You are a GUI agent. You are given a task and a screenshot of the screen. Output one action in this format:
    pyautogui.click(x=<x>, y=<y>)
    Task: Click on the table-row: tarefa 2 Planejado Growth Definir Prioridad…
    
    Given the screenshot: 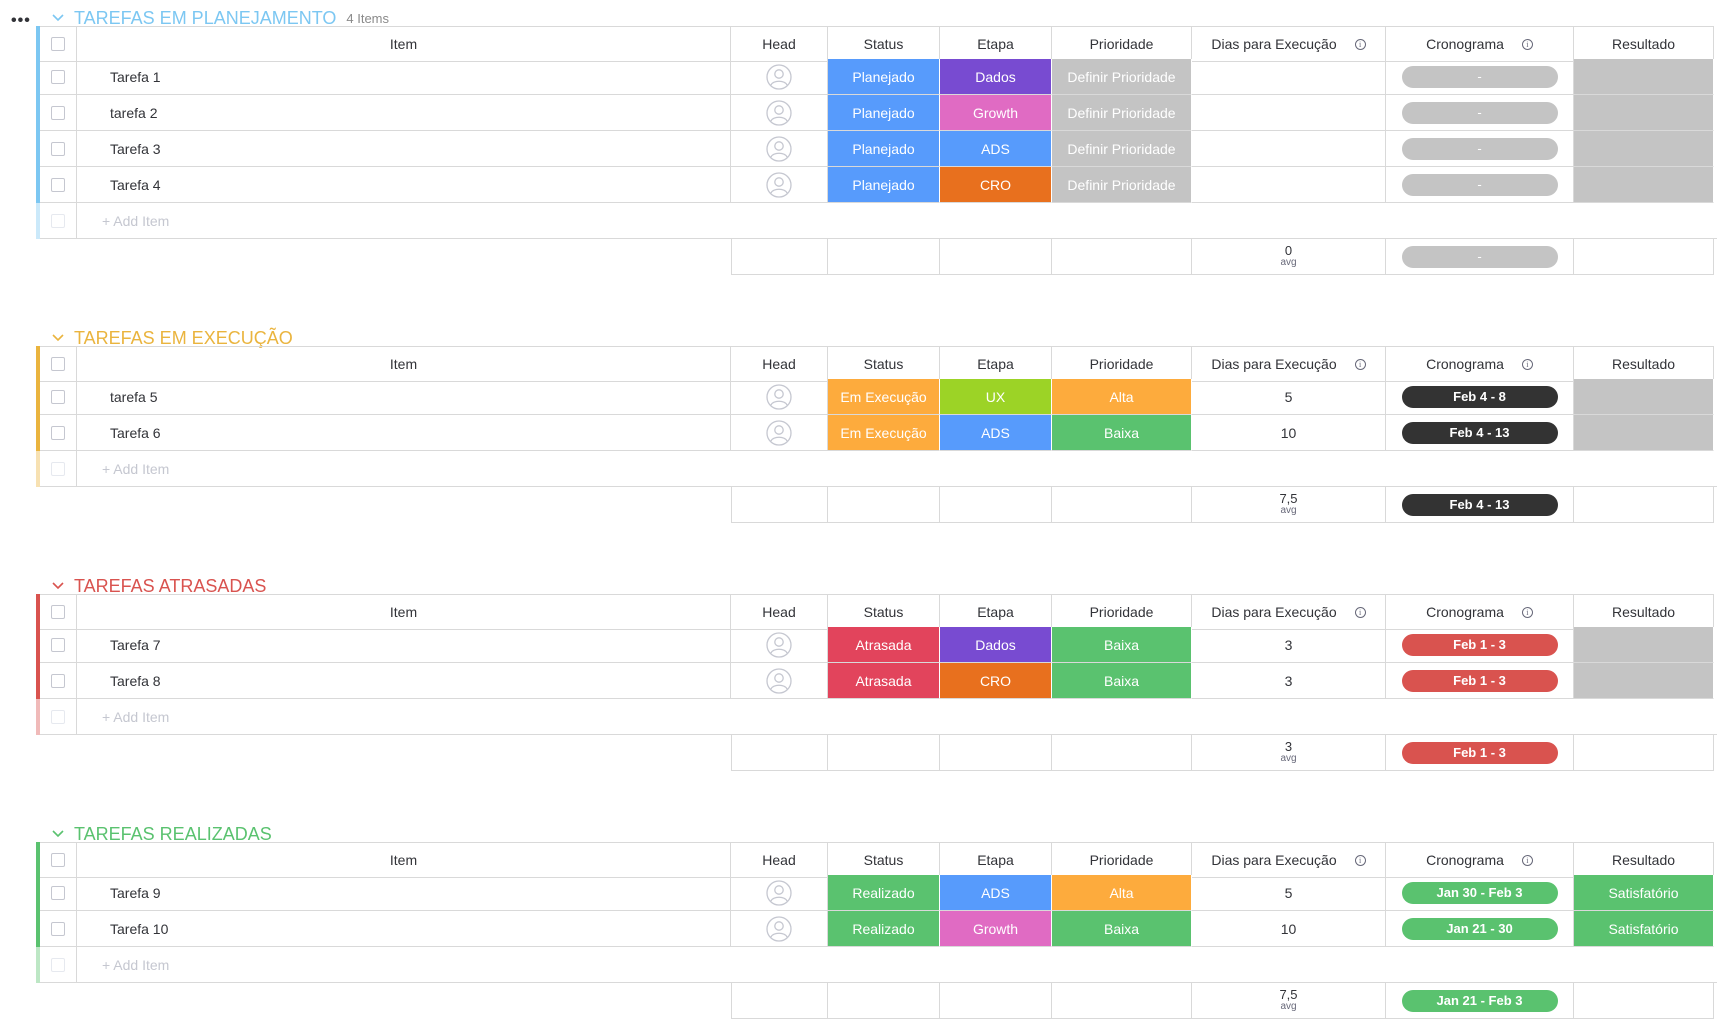 What is the action you would take?
    pyautogui.click(x=875, y=113)
    